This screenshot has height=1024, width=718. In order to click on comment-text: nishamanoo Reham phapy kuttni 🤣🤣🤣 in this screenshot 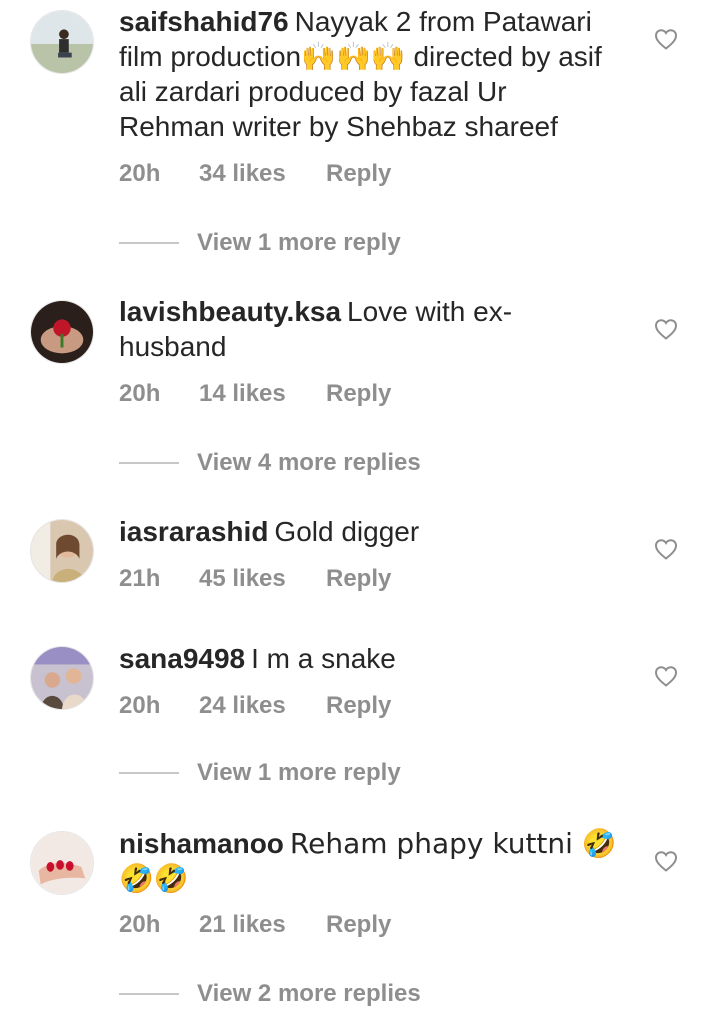, I will do `click(369, 861)`.